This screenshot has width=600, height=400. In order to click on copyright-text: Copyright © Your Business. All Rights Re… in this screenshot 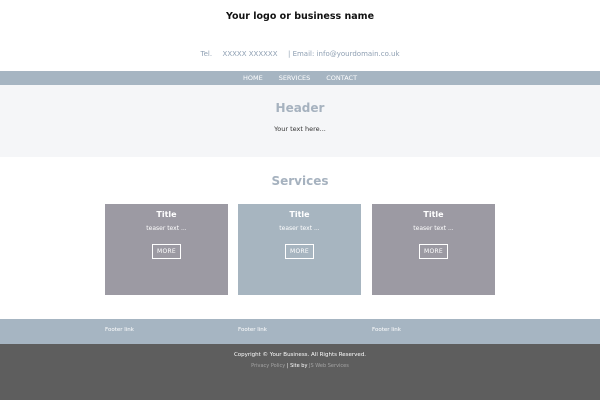, I will do `click(300, 355)`.